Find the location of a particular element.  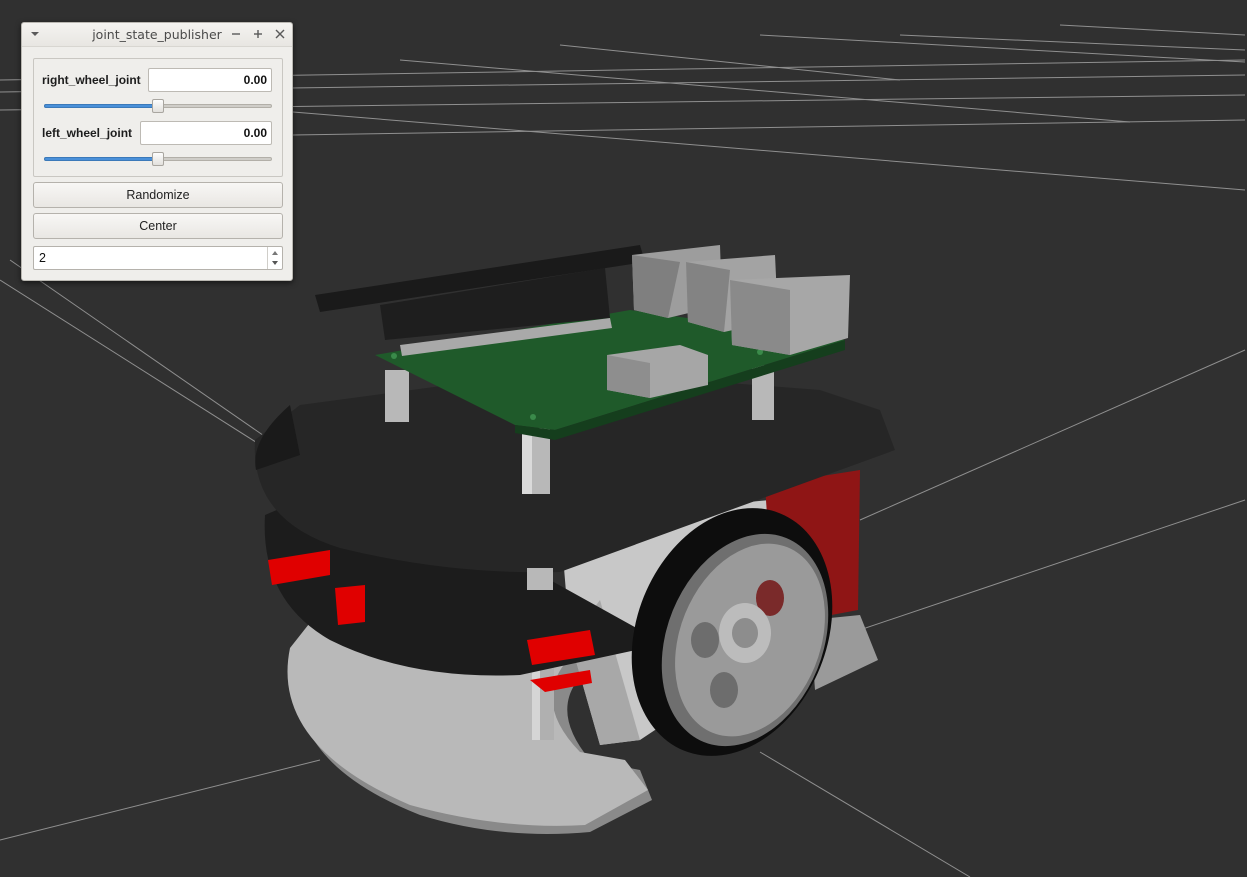

left-wheel-joint-value-field: 0.00 is located at coordinates (206, 133).